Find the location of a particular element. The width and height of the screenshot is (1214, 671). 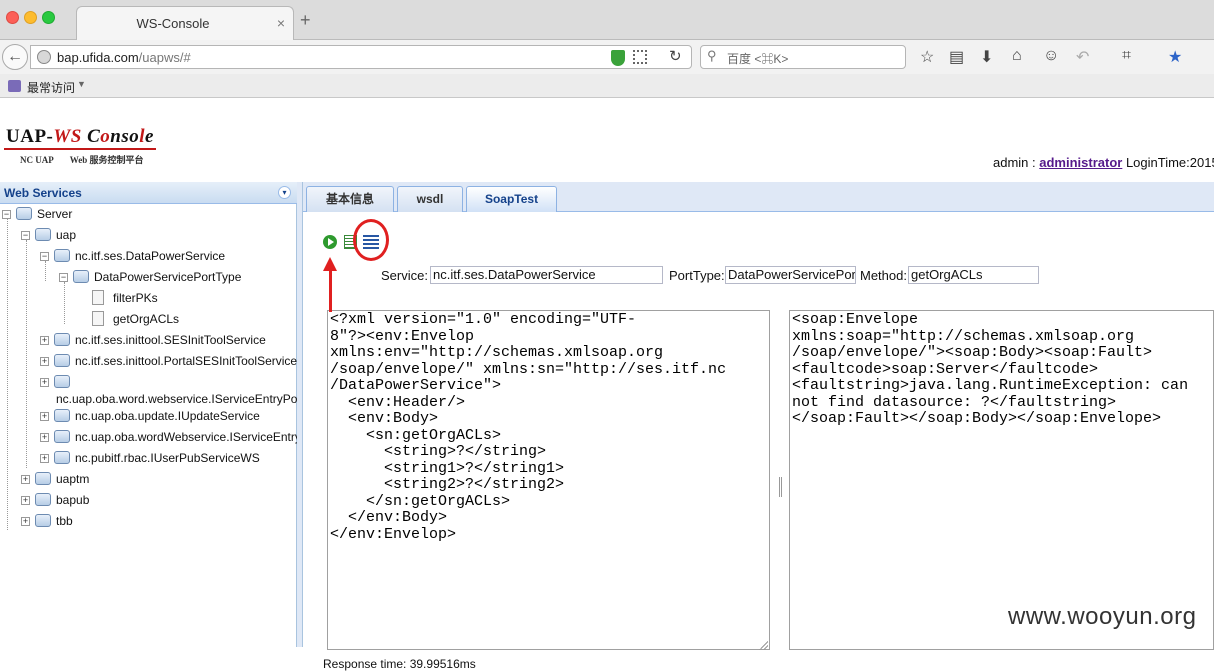

reading-list-icon: ▤ is located at coordinates (956, 57).